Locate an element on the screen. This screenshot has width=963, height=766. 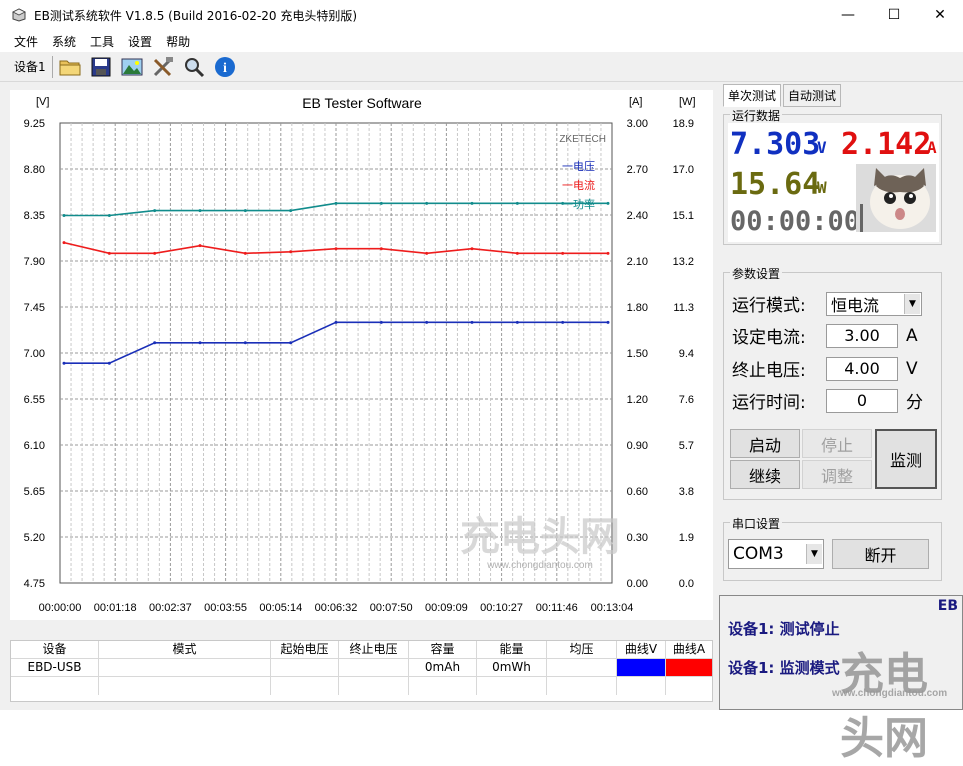
minimize-button: — is located at coordinates (848, 15).